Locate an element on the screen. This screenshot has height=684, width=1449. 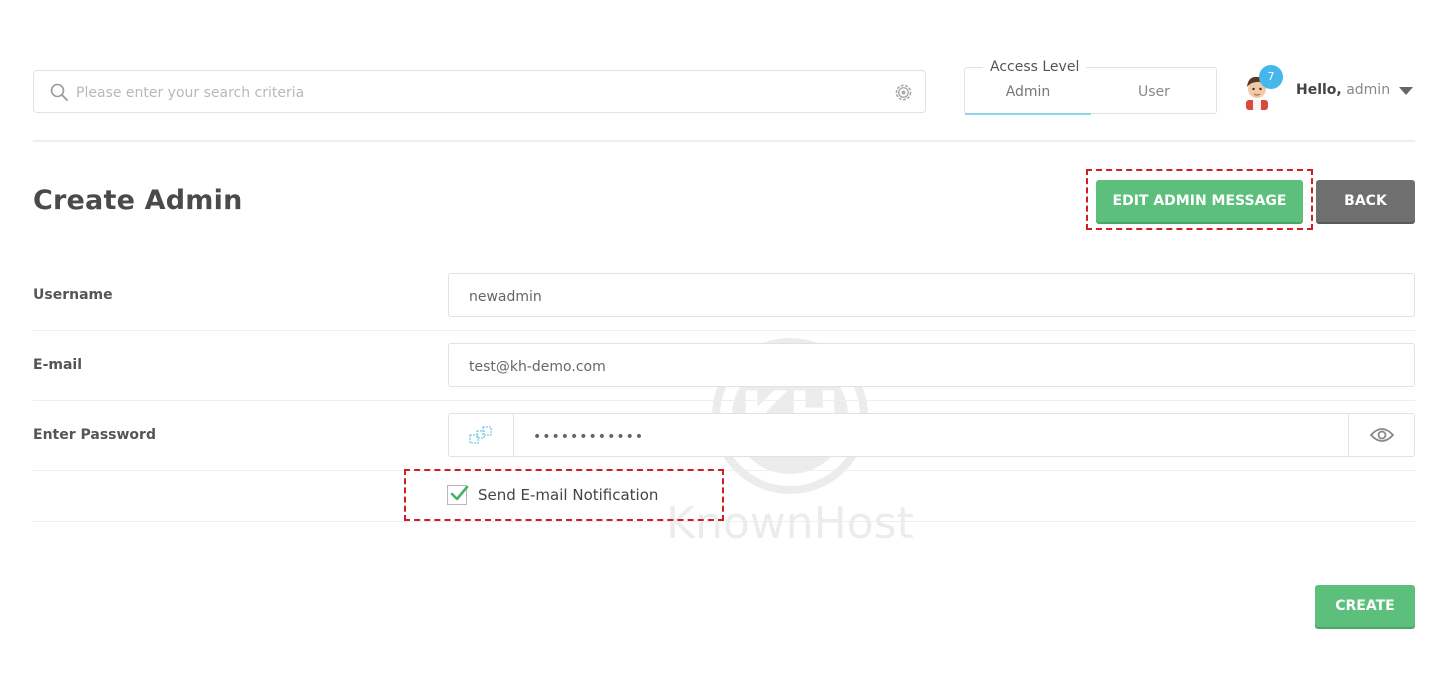
tab-user: User is located at coordinates (1154, 97).